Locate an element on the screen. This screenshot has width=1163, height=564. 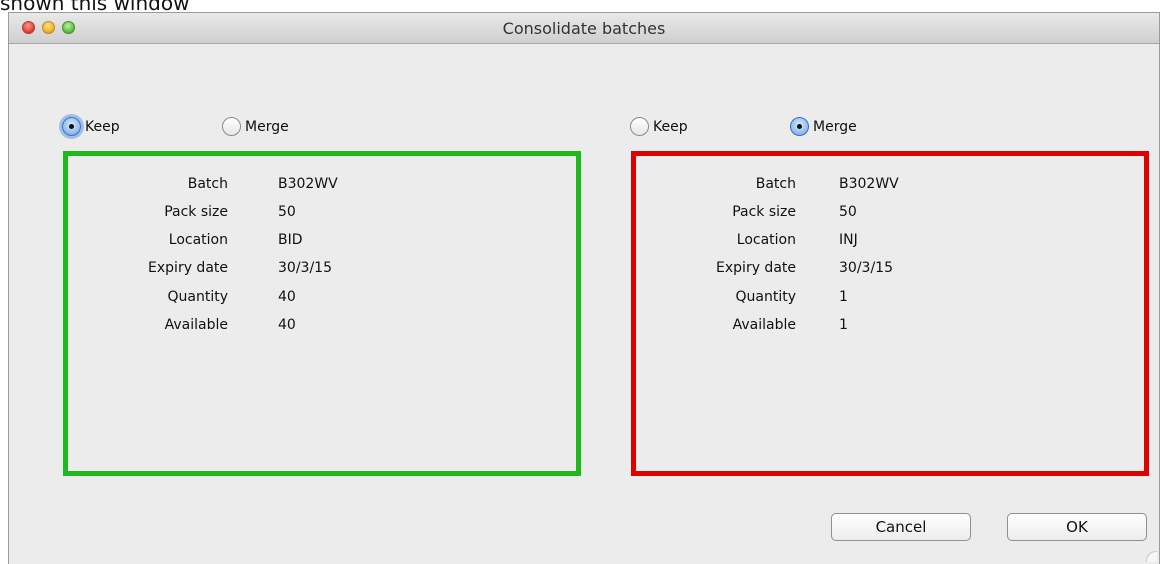
available-row: Available 40 is located at coordinates (322, 331).